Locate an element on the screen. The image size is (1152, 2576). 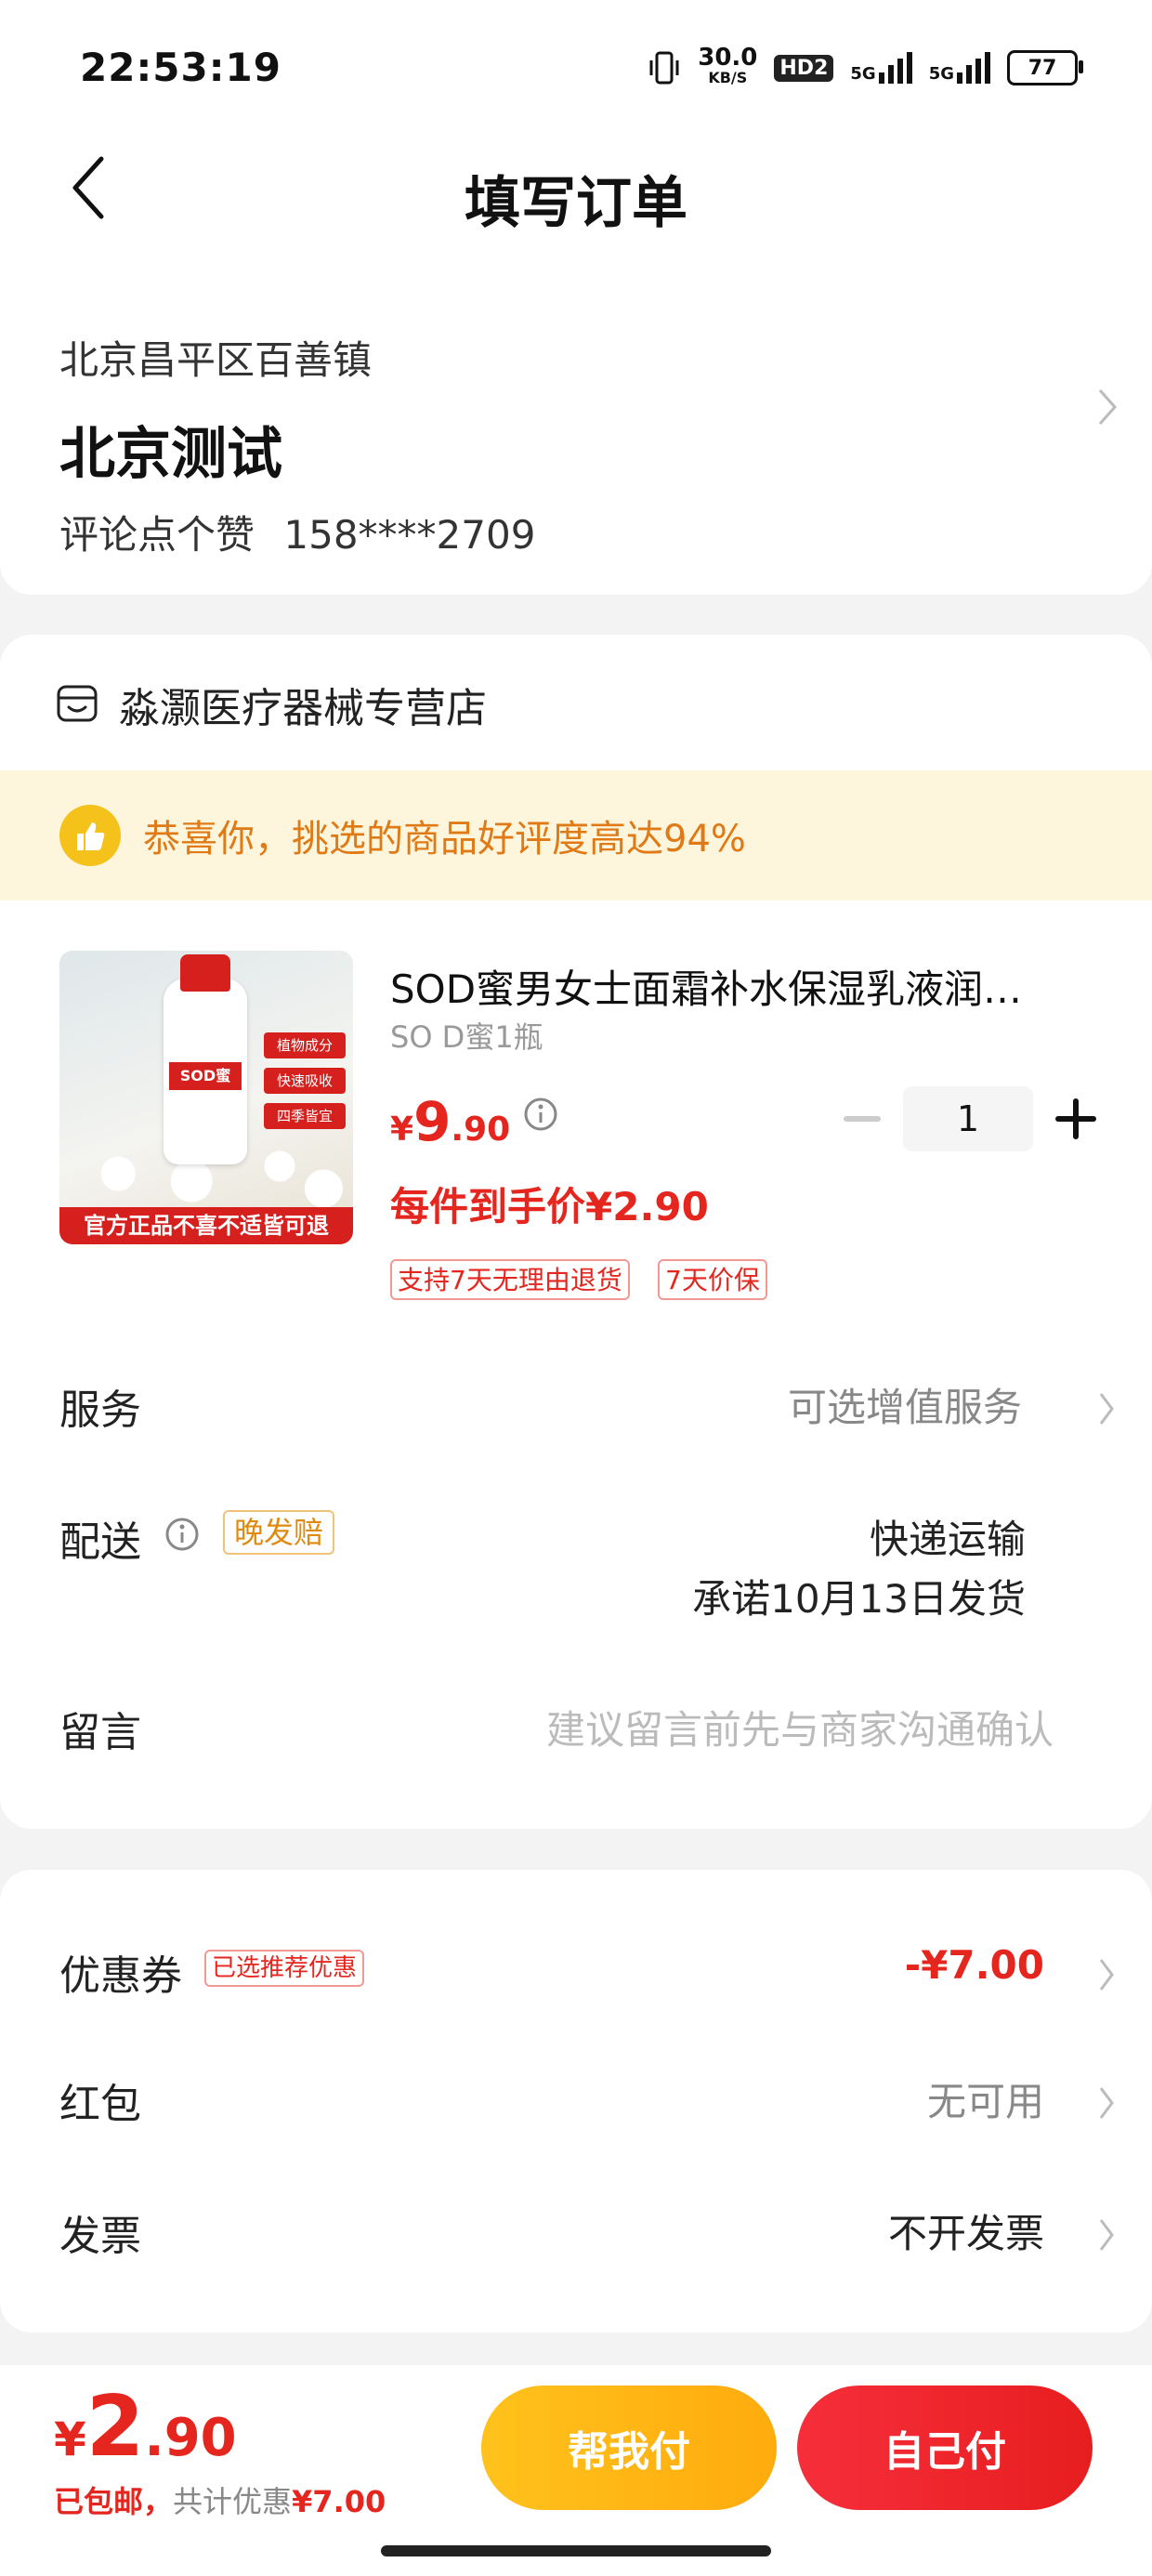
product-price: ¥ 9 .90 is located at coordinates (450, 1121).